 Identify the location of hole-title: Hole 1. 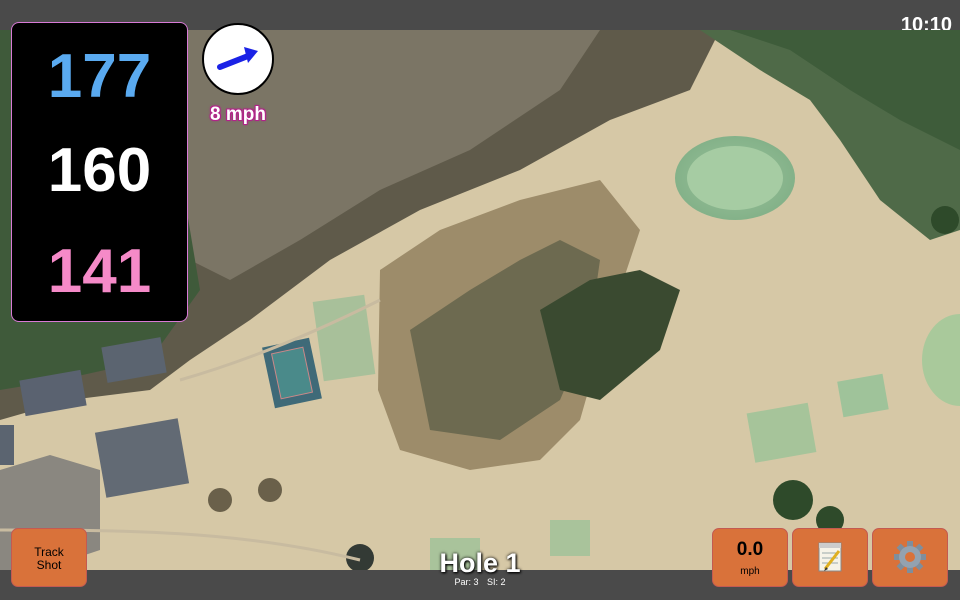
(480, 563).